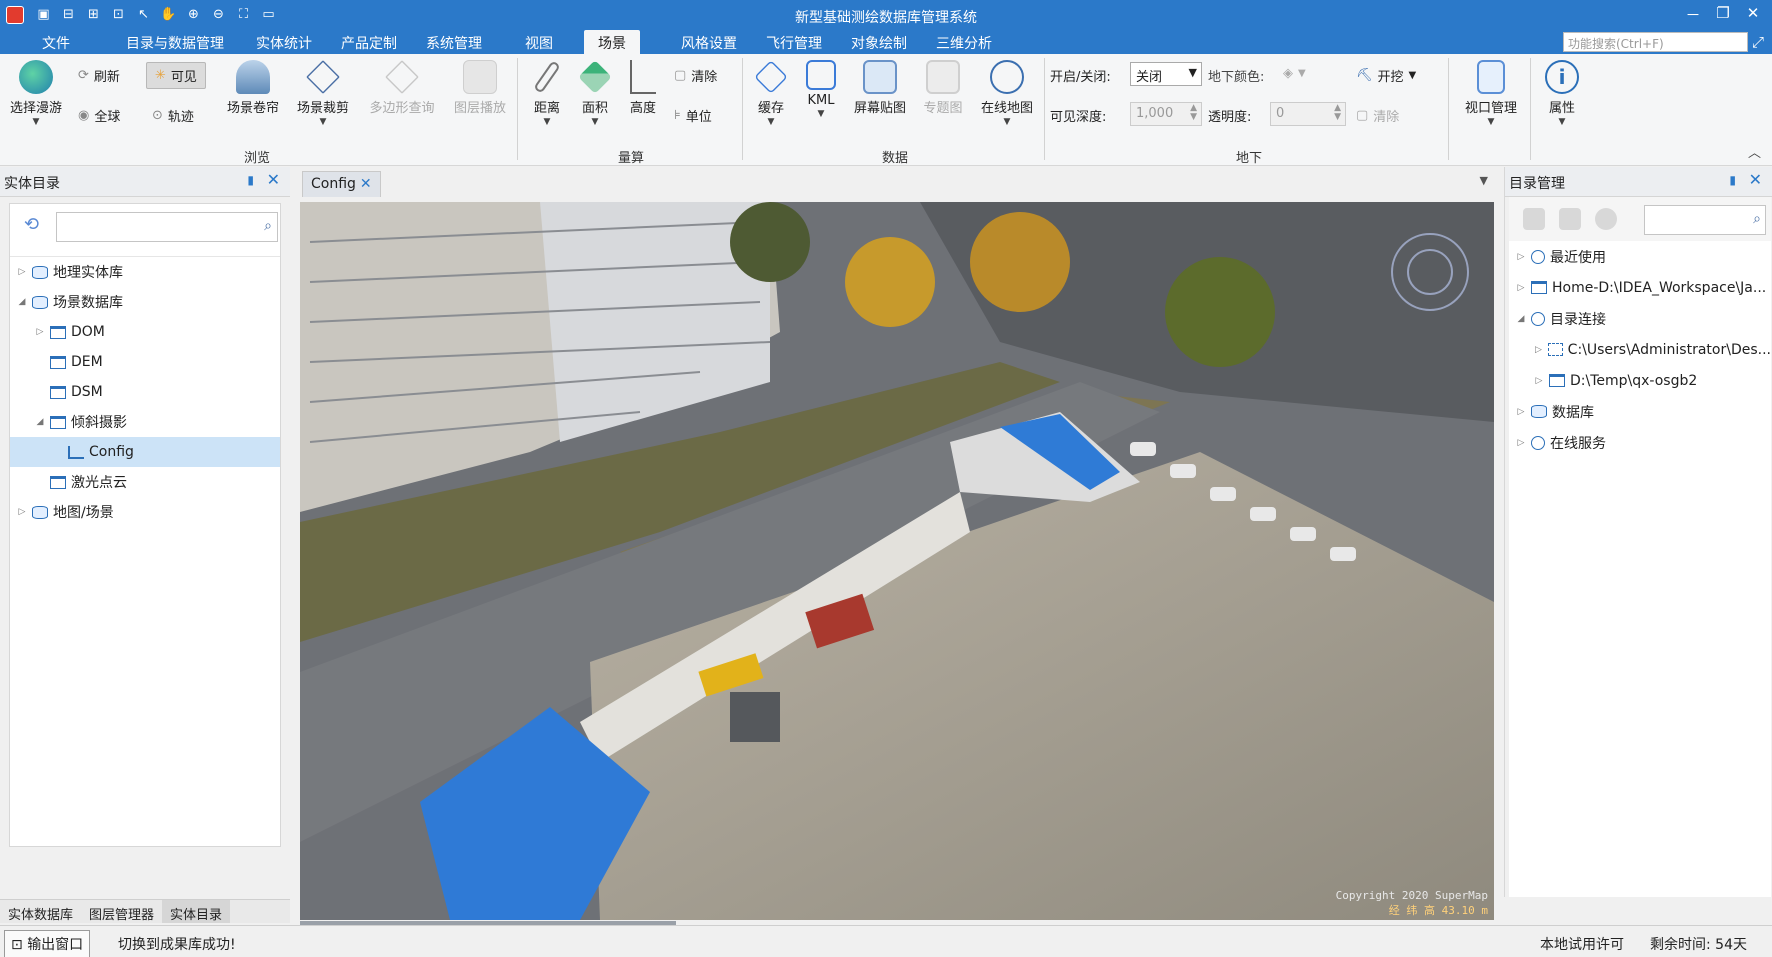 This screenshot has height=957, width=1772. What do you see at coordinates (1534, 219) in the screenshot?
I see `new-folder-icon` at bounding box center [1534, 219].